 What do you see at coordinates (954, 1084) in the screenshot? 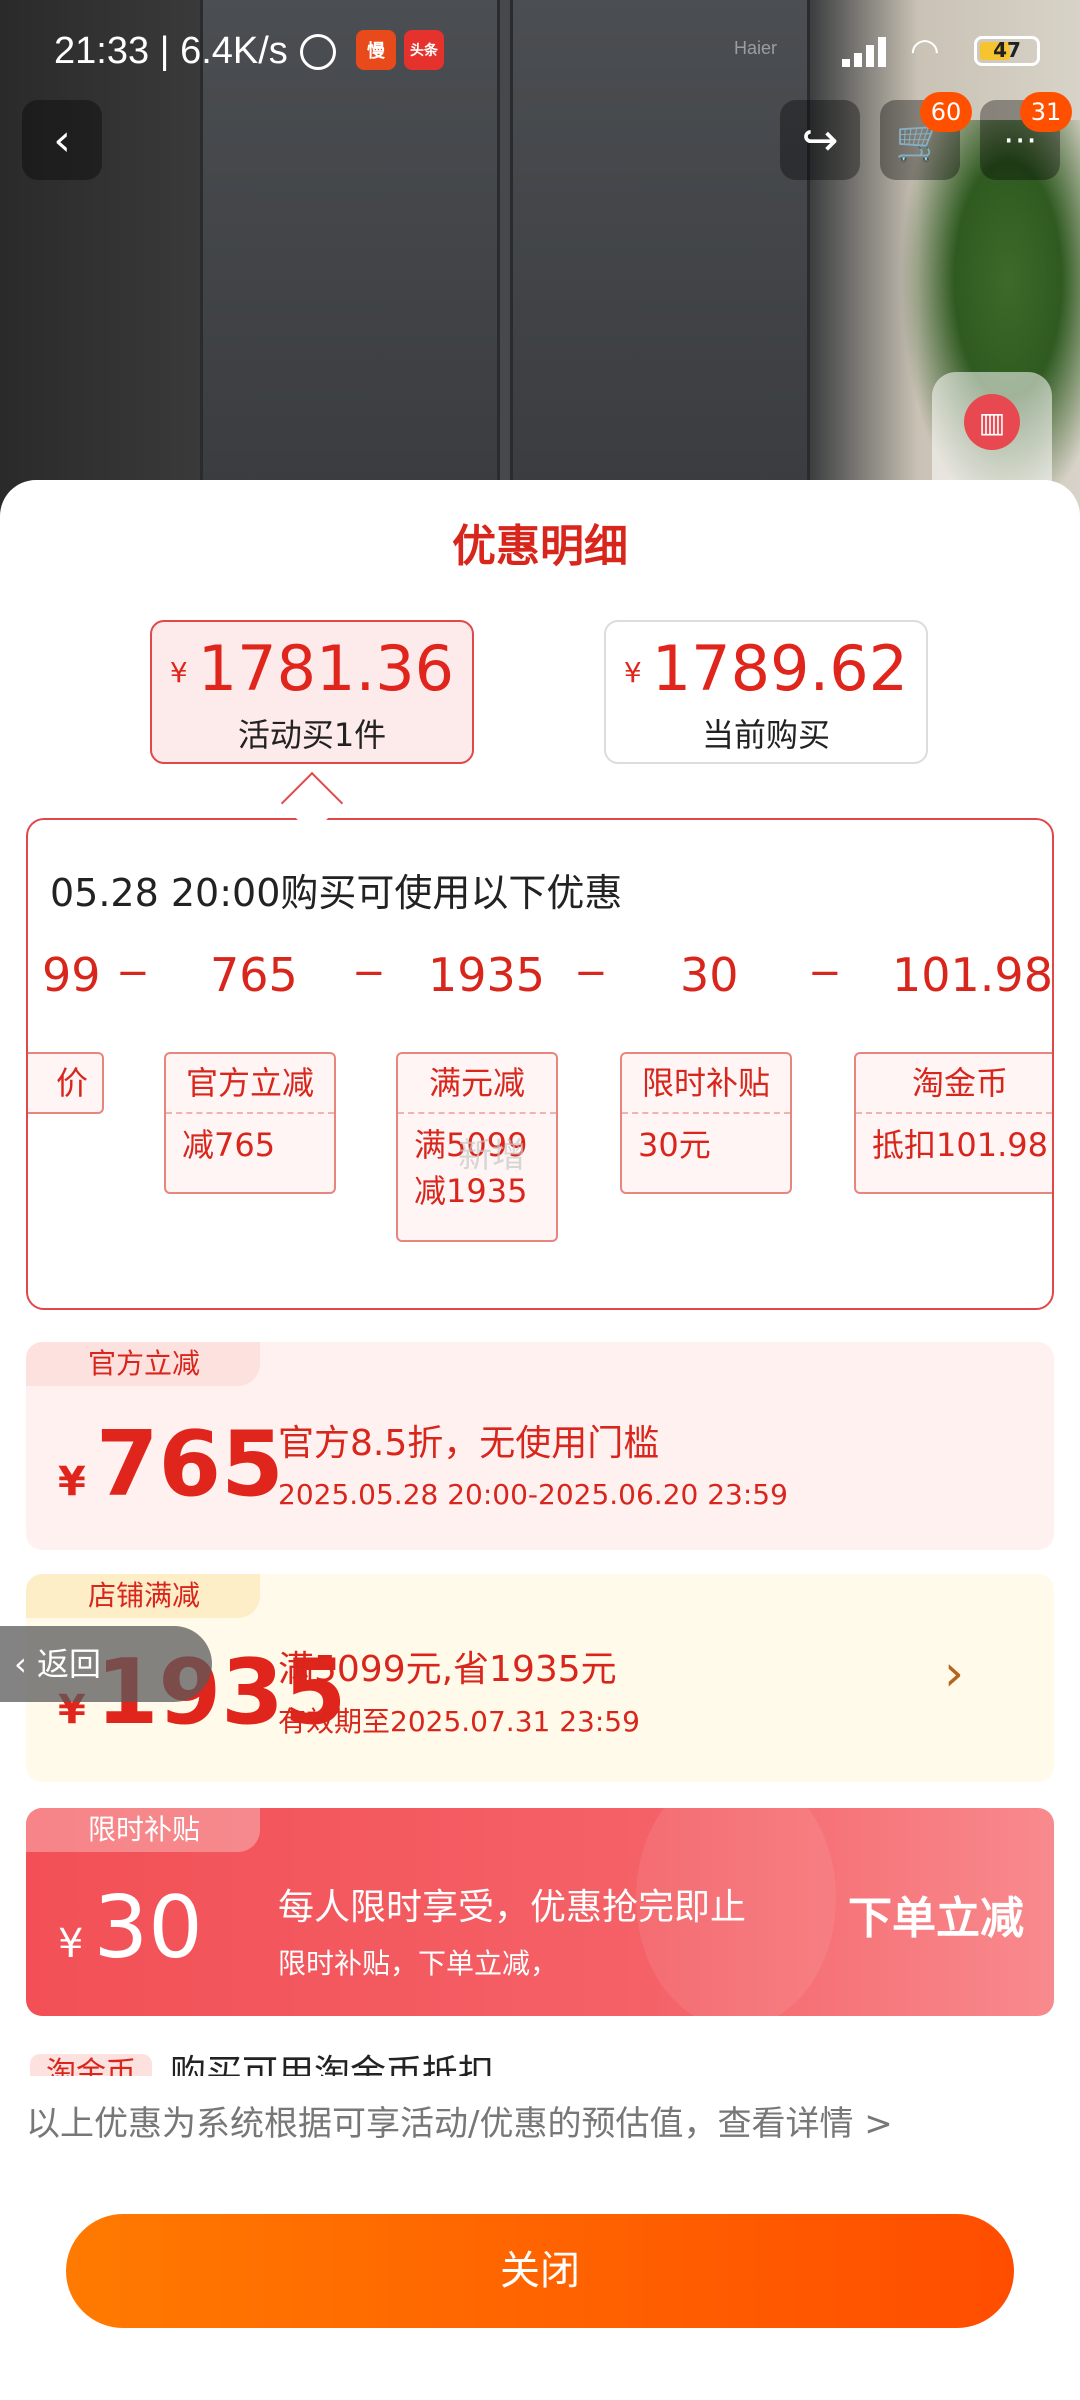
I see `chip-title: 淘金币` at bounding box center [954, 1084].